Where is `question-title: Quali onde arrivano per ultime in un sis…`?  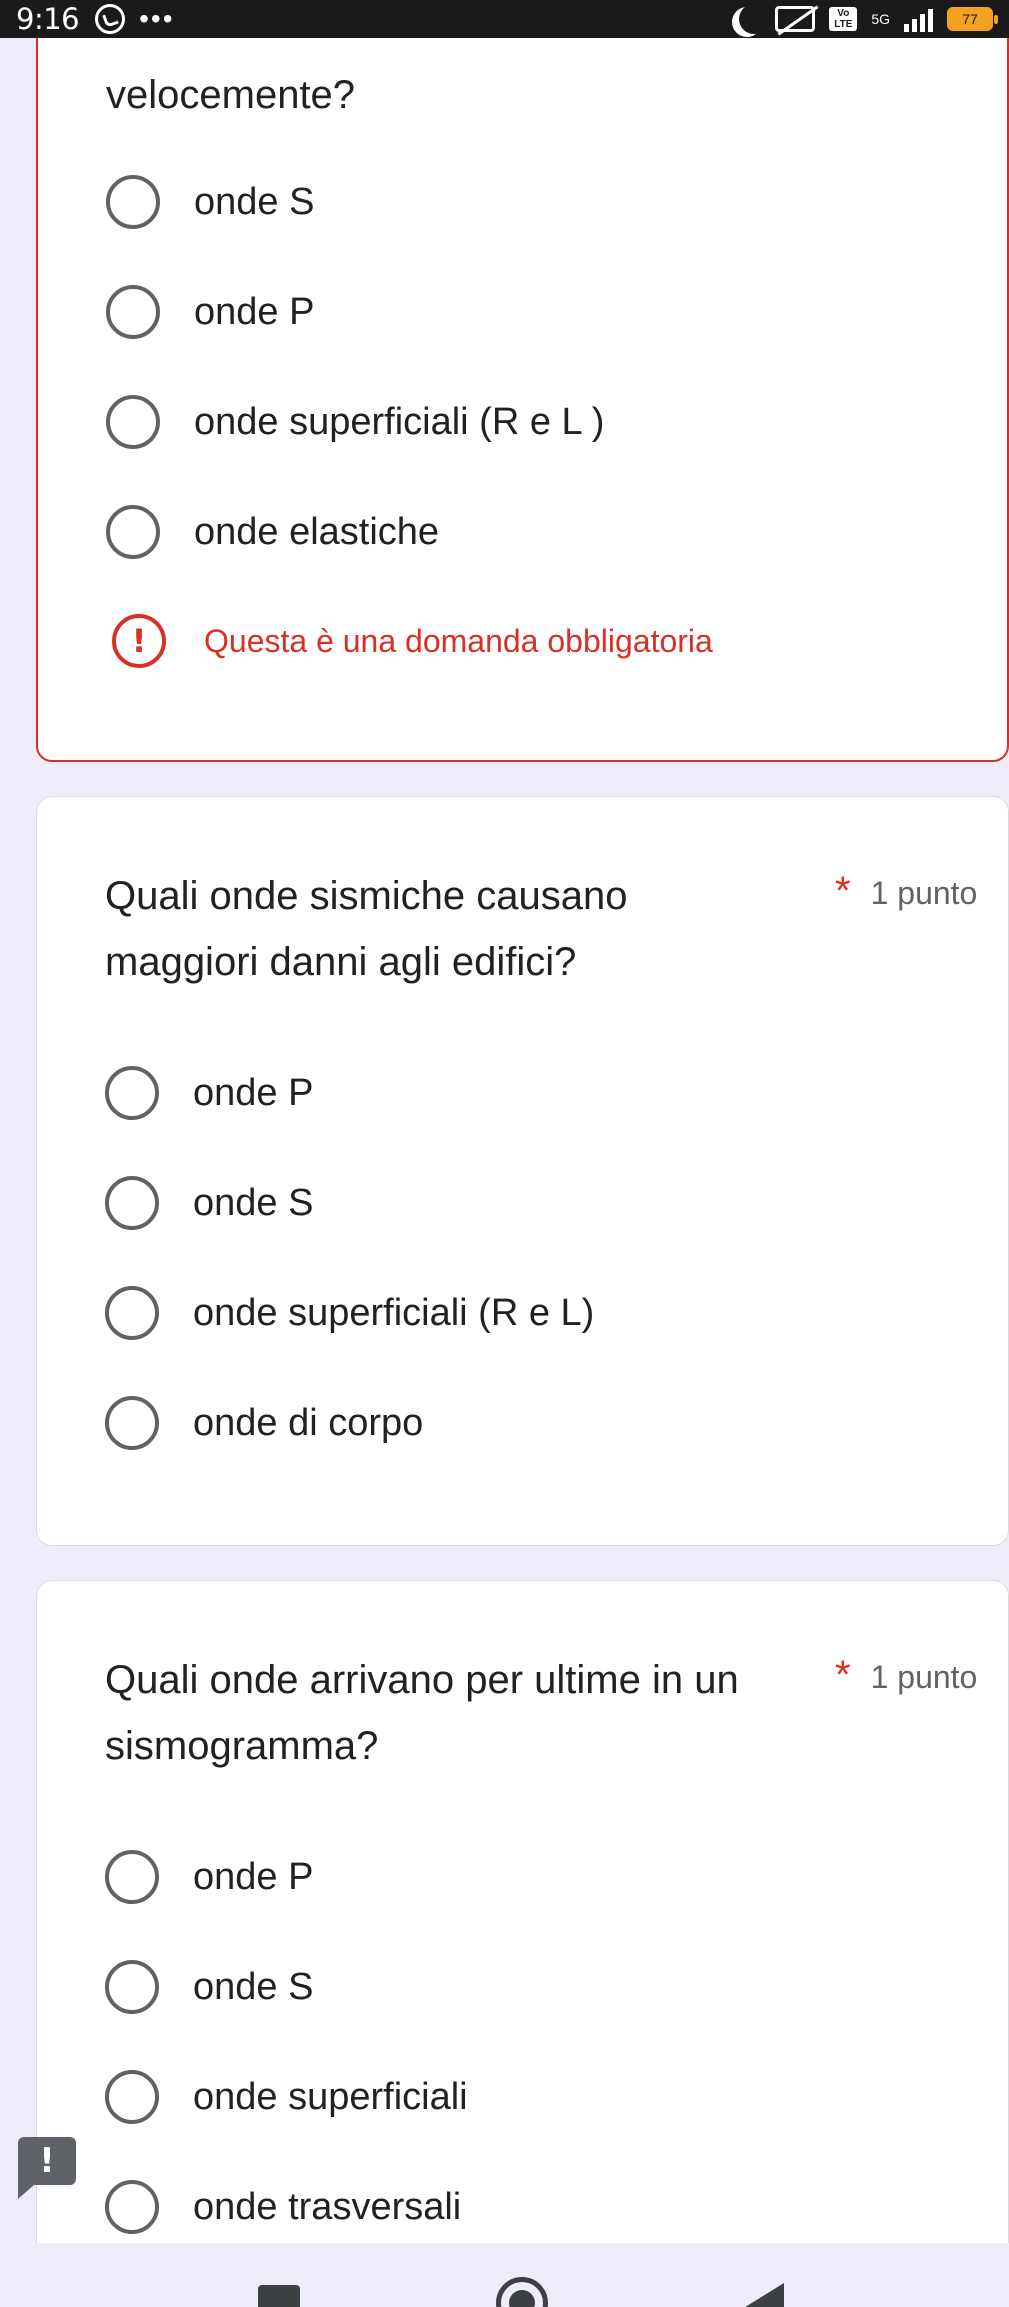
question-title: Quali onde arrivano per ultime in un sis… is located at coordinates (422, 1713).